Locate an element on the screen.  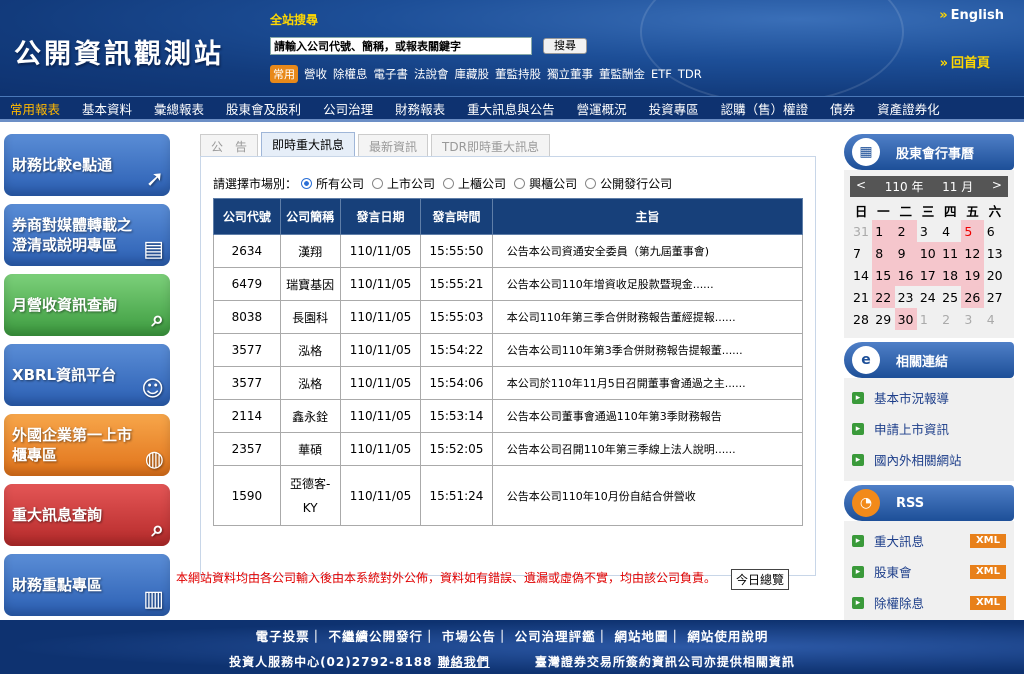
calendar-day: 17 is located at coordinates (928, 275).